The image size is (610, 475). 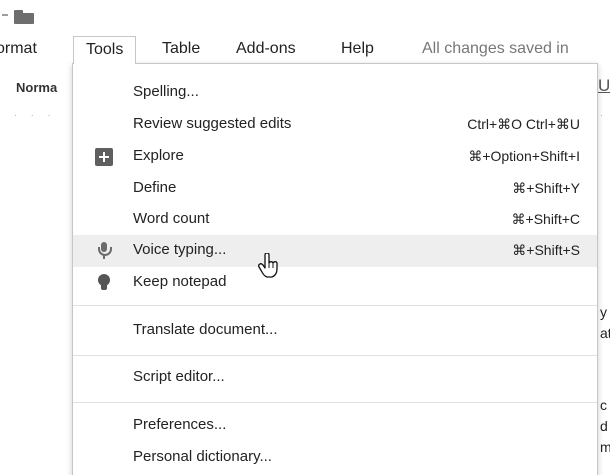 What do you see at coordinates (335, 283) in the screenshot?
I see `menu-item-keep-notepad: Keep notepad` at bounding box center [335, 283].